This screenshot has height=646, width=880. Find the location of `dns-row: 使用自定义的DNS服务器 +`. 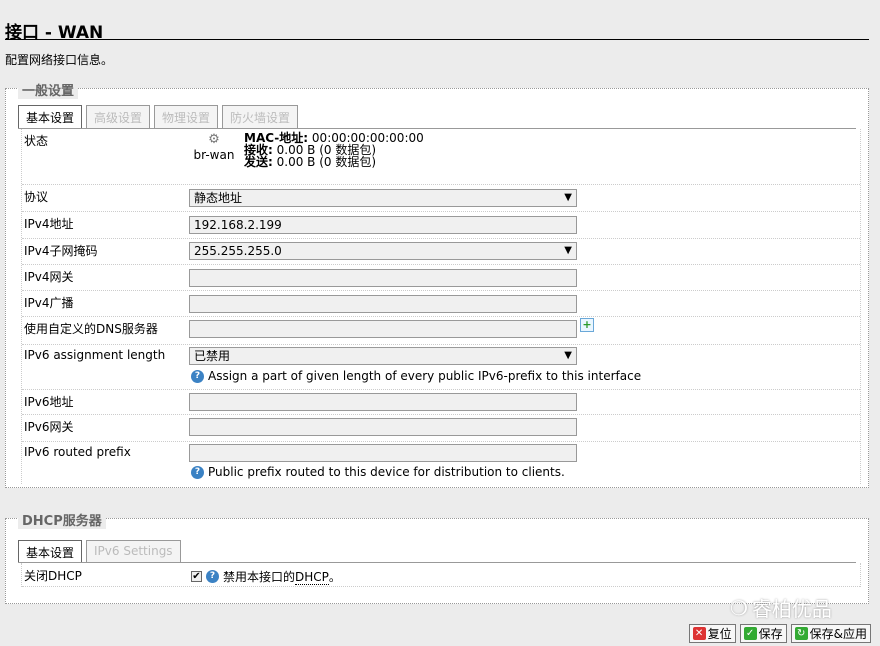

dns-row: 使用自定义的DNS服务器 + is located at coordinates (441, 331).